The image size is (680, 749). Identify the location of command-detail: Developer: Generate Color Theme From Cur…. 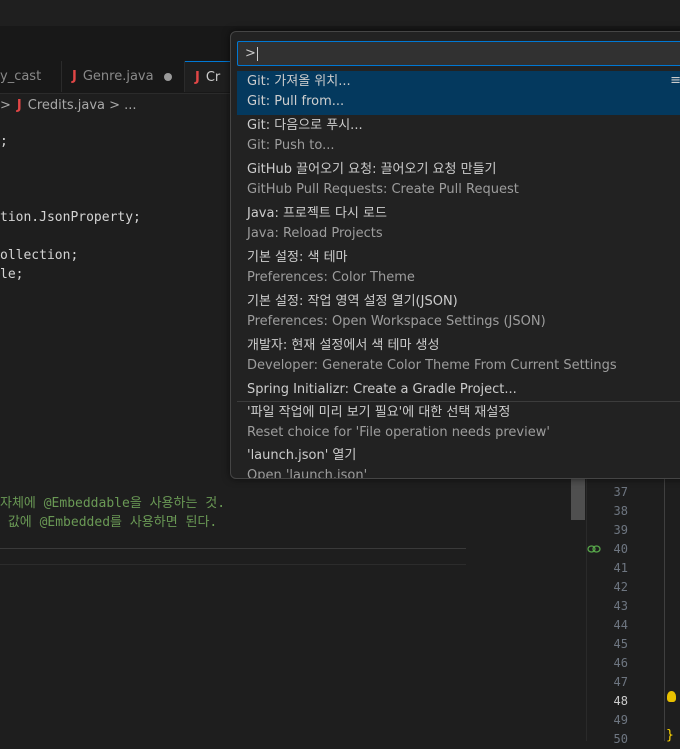
(432, 365).